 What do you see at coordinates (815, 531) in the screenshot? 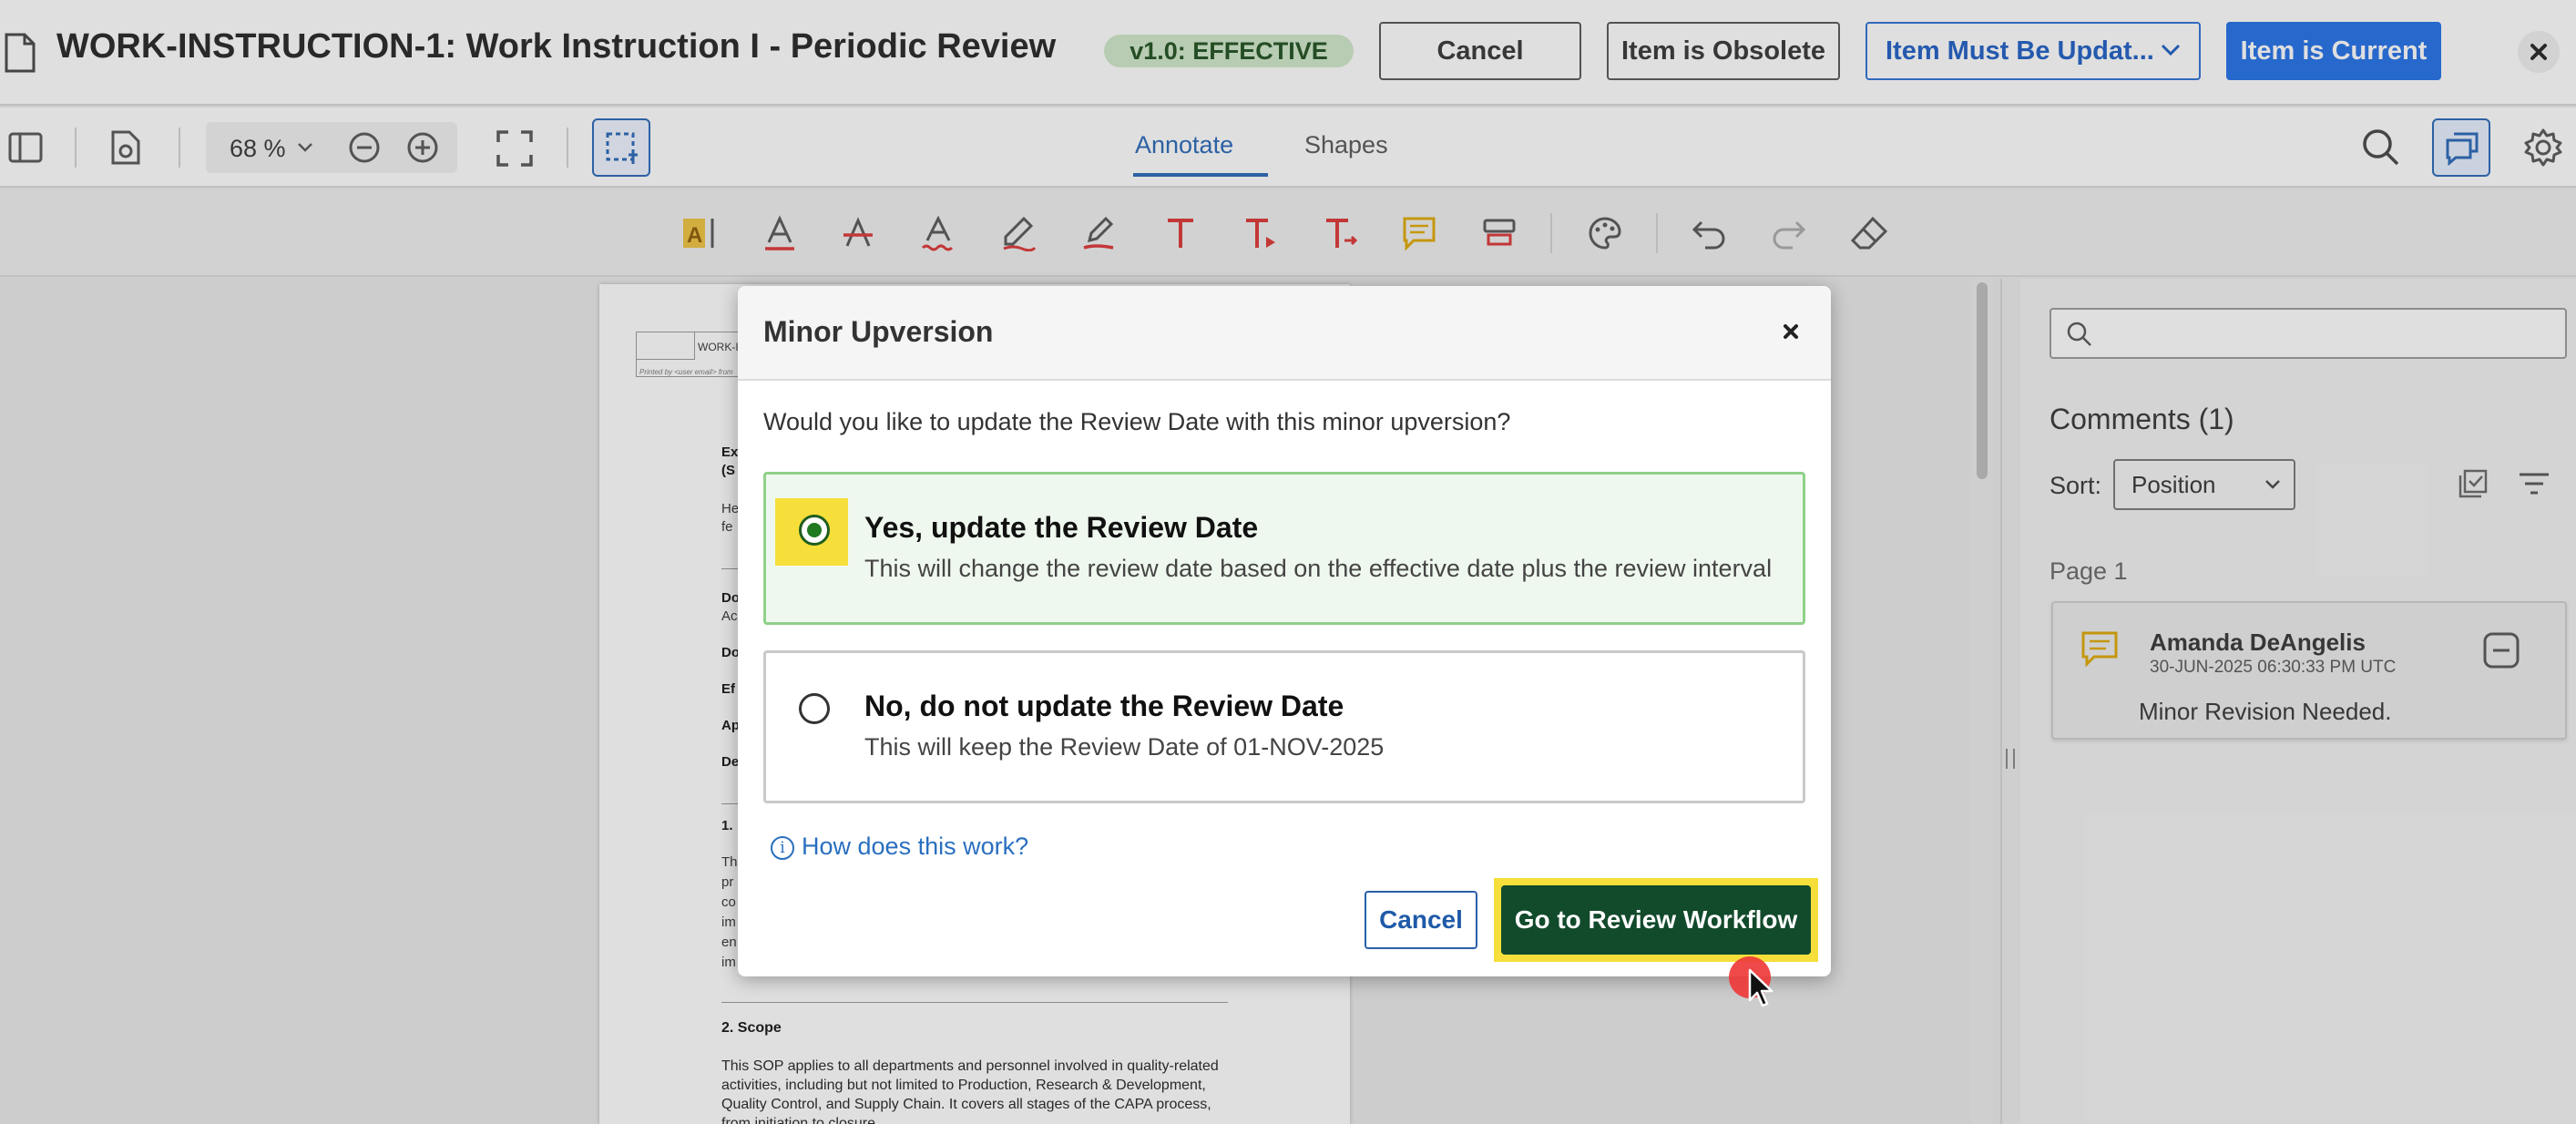
I see `radio-button-selected` at bounding box center [815, 531].